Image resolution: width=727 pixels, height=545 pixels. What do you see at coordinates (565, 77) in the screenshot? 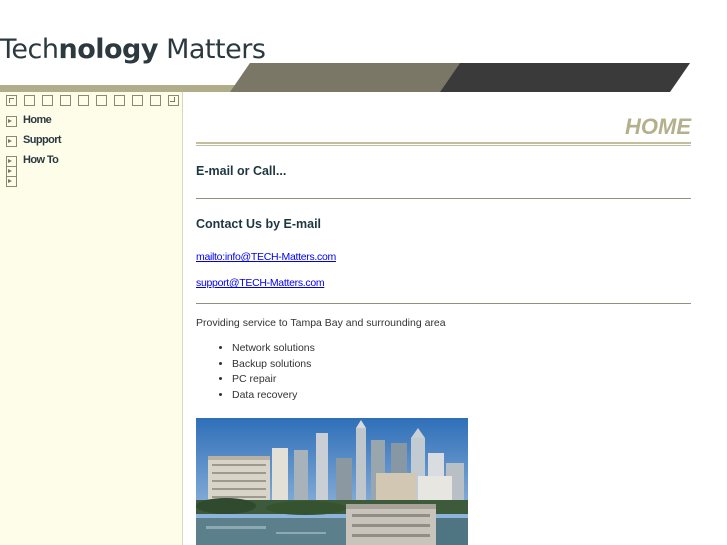
I see `banner-dark-band` at bounding box center [565, 77].